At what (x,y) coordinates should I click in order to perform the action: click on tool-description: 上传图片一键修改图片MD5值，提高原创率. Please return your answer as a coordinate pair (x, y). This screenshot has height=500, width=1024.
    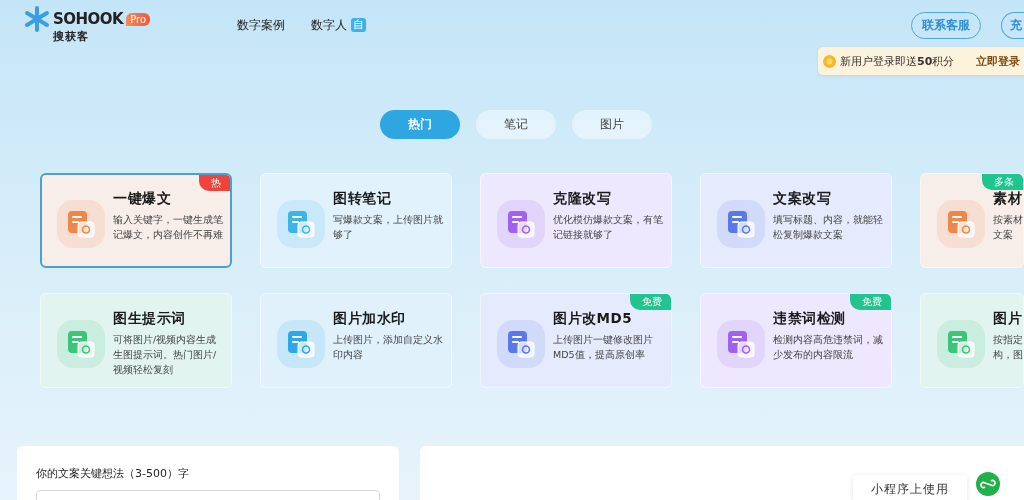
    Looking at the image, I should click on (603, 347).